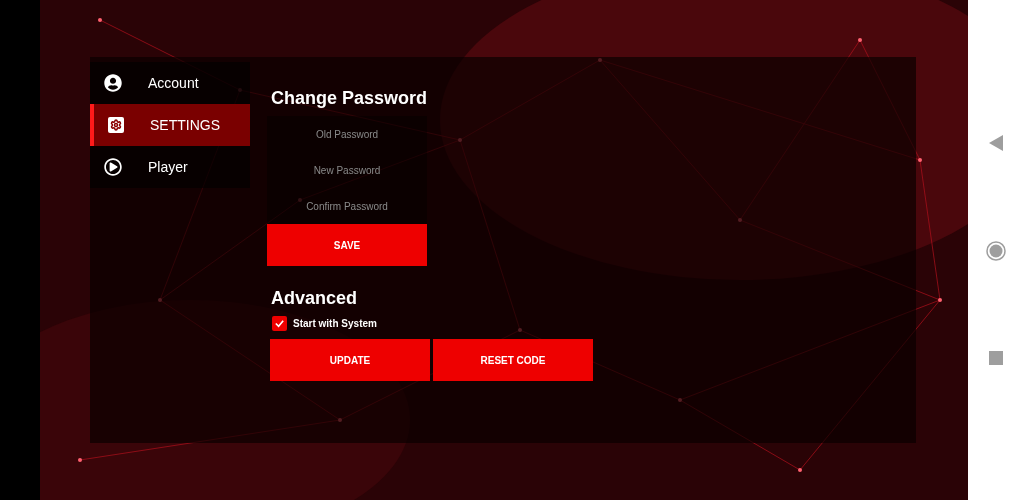  Describe the element at coordinates (170, 167) in the screenshot. I see `sidebar-item: Player` at that location.